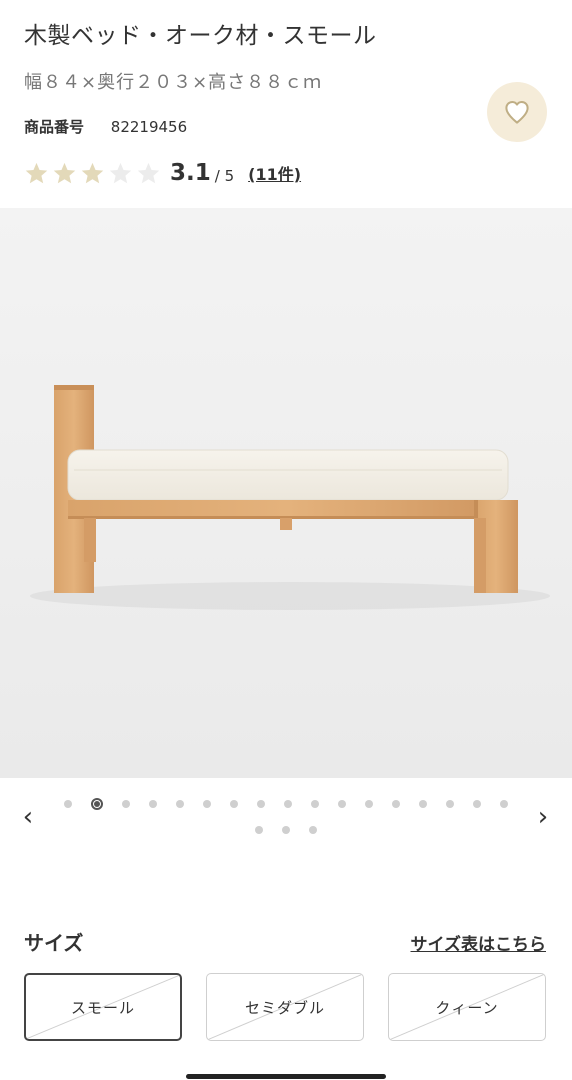 The width and height of the screenshot is (572, 1080). I want to click on rating-row: 3.1 / 5 (11件), so click(162, 173).